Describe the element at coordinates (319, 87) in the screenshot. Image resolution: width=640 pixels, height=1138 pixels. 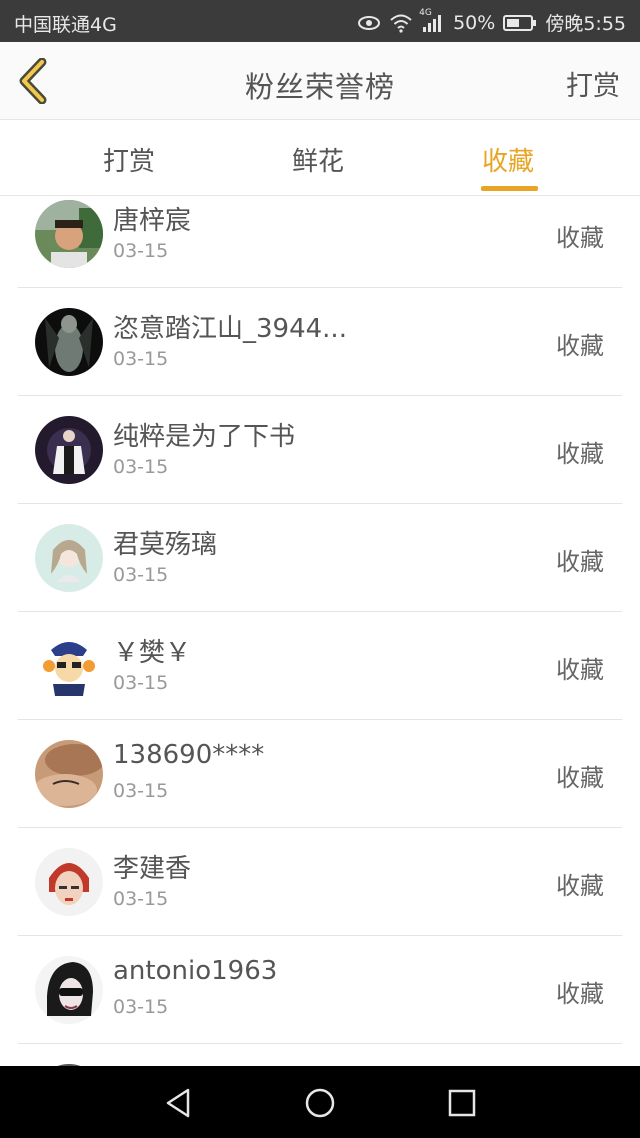
I see `page-title: 粉丝荣誉榜` at that location.